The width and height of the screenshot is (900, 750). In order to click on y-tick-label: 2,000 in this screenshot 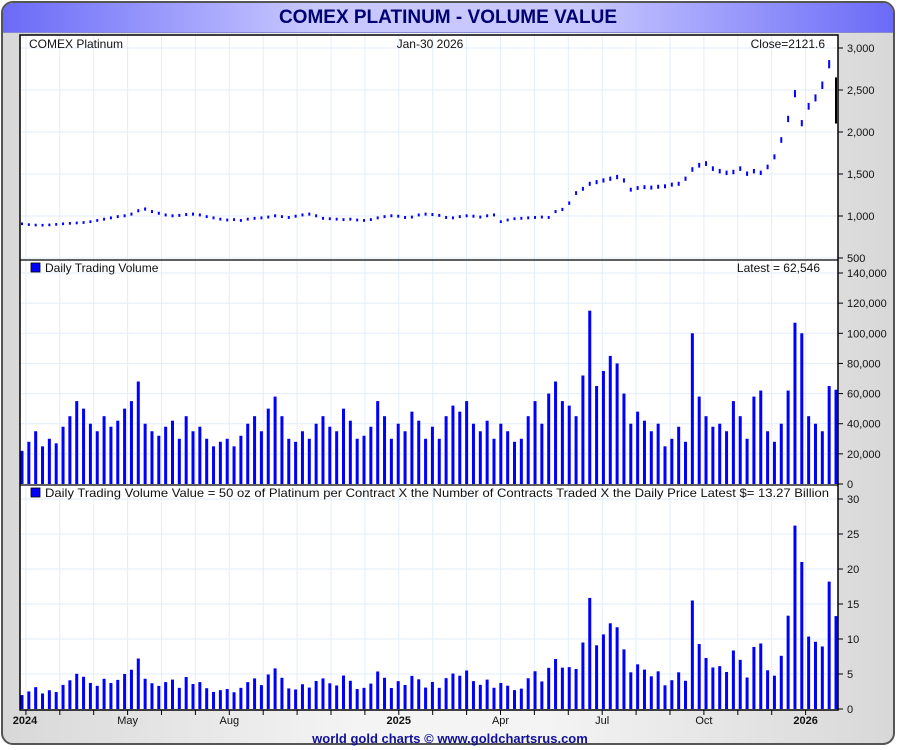, I will do `click(861, 133)`.